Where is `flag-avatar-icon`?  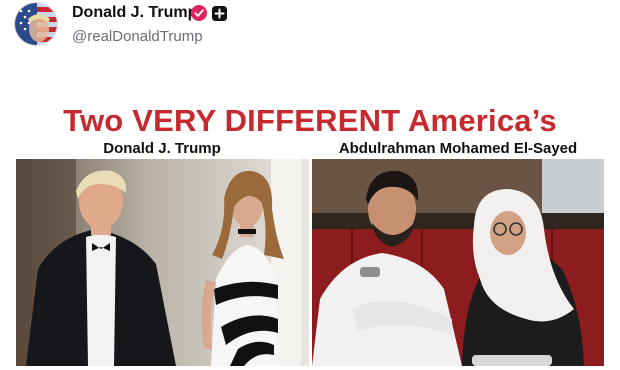 flag-avatar-icon is located at coordinates (36, 24).